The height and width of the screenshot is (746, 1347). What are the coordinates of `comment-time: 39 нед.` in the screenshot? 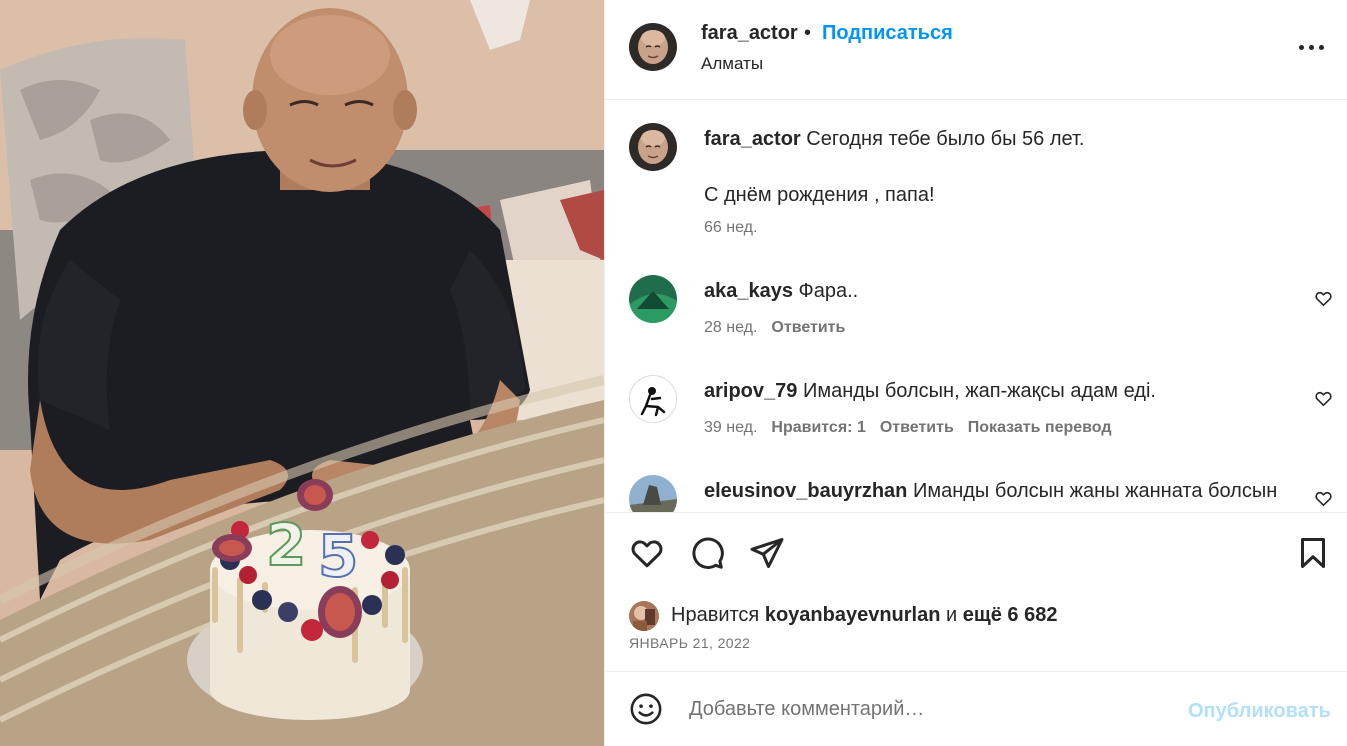 It's located at (730, 427).